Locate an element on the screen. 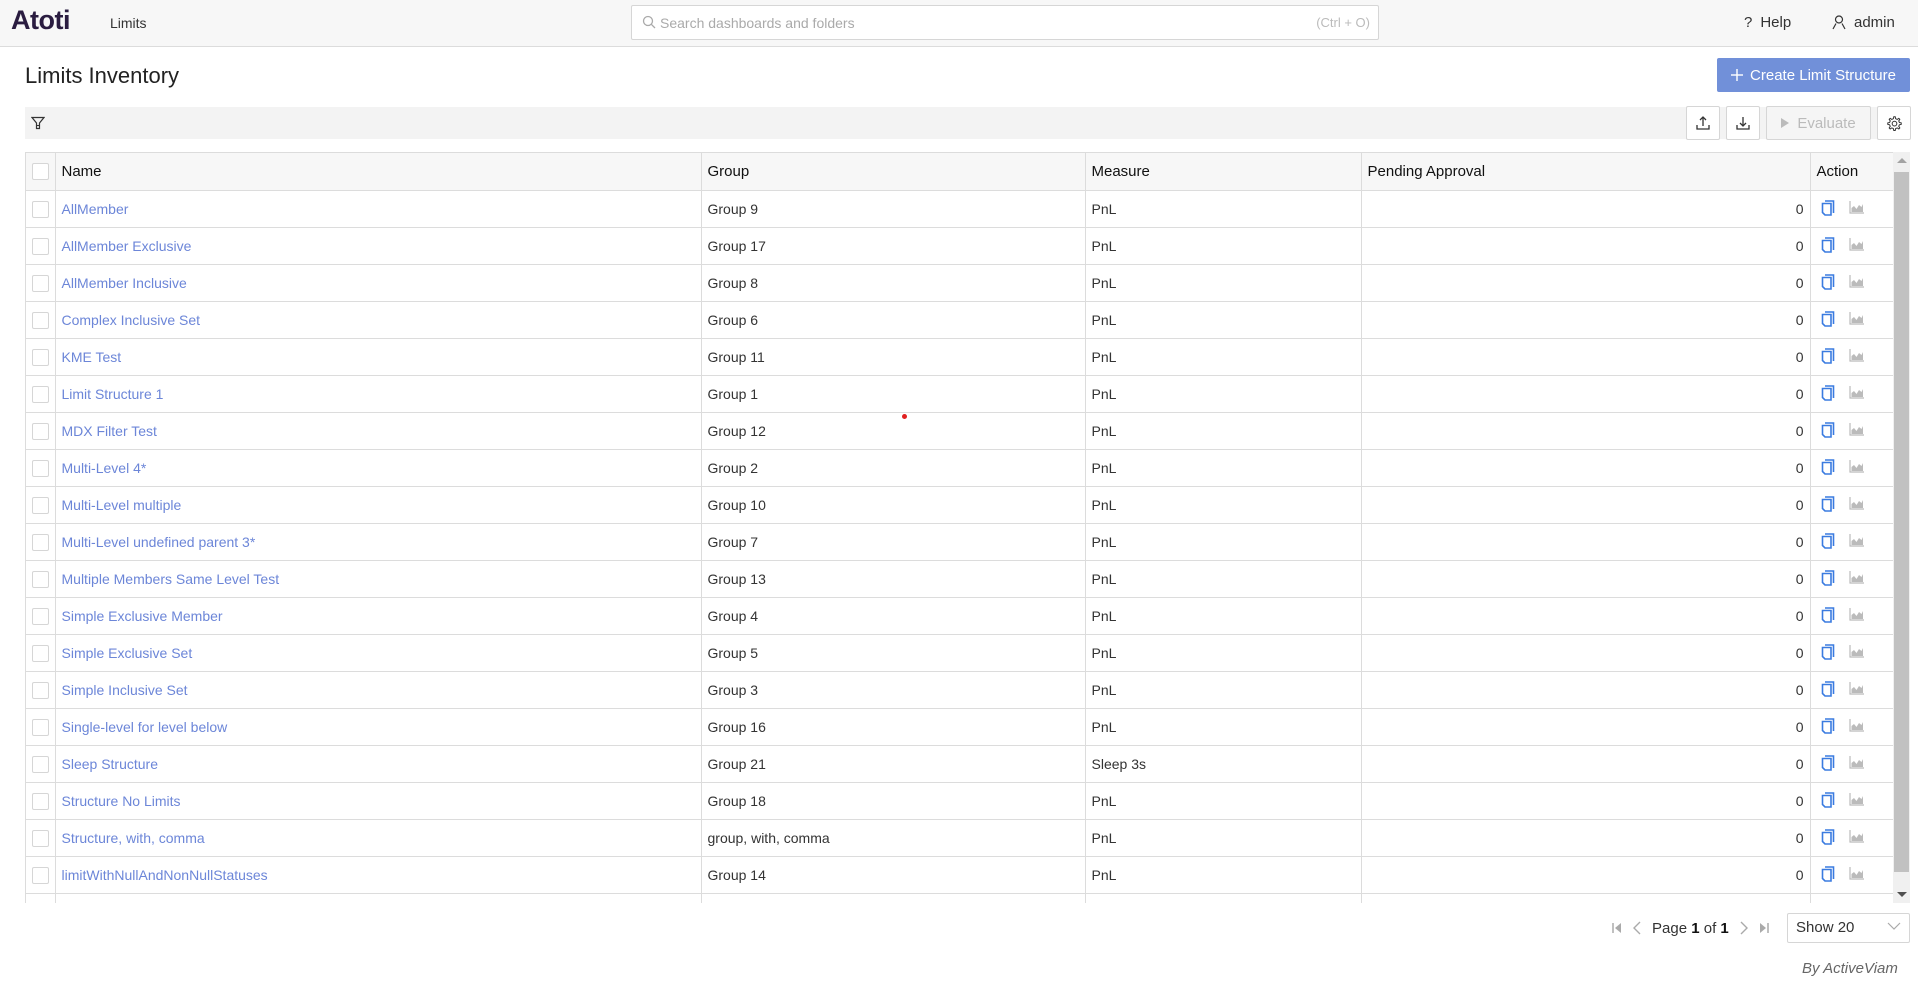 The height and width of the screenshot is (982, 1918). limit-structure-link: AllMember is located at coordinates (95, 209).